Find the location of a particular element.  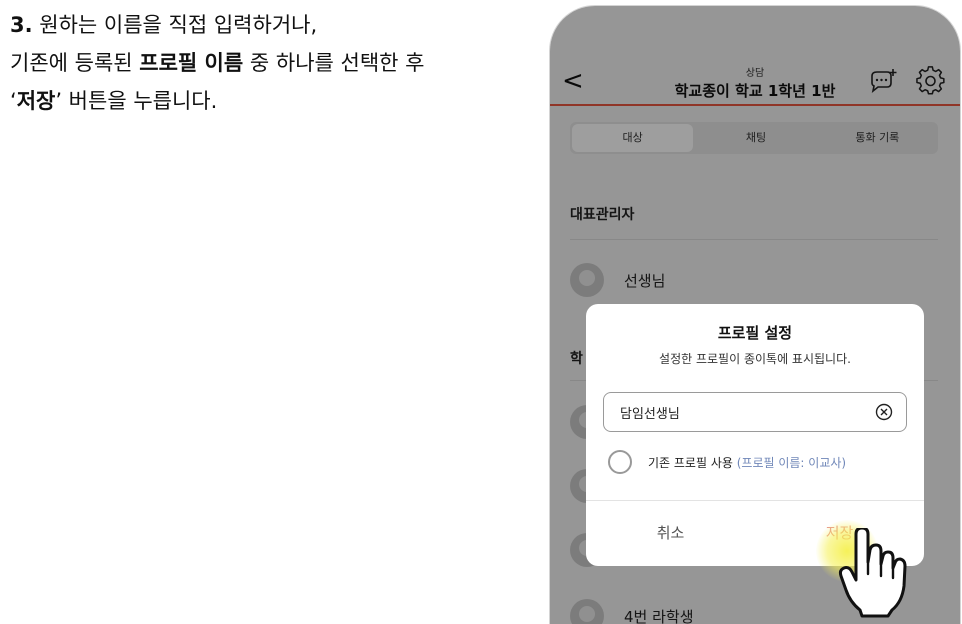

instruction-line-2: 기존에 등록된 프로필 이름 중 하나를 선택한 후 is located at coordinates (217, 63).